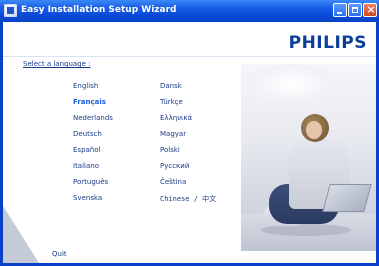 Image resolution: width=379 pixels, height=266 pixels. Describe the element at coordinates (90, 182) in the screenshot. I see `language-portugues: Português` at that location.